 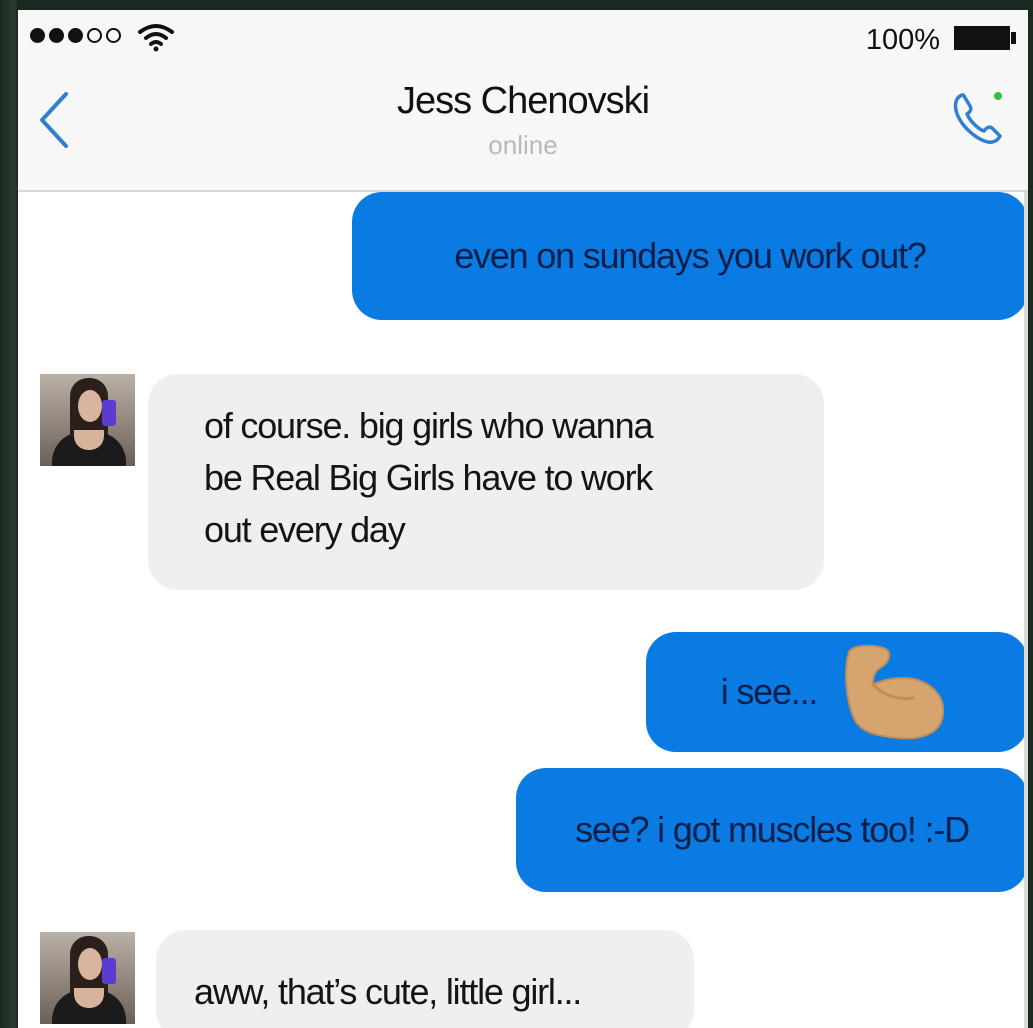 I want to click on message-text: even on sundays you work out?, so click(x=690, y=255).